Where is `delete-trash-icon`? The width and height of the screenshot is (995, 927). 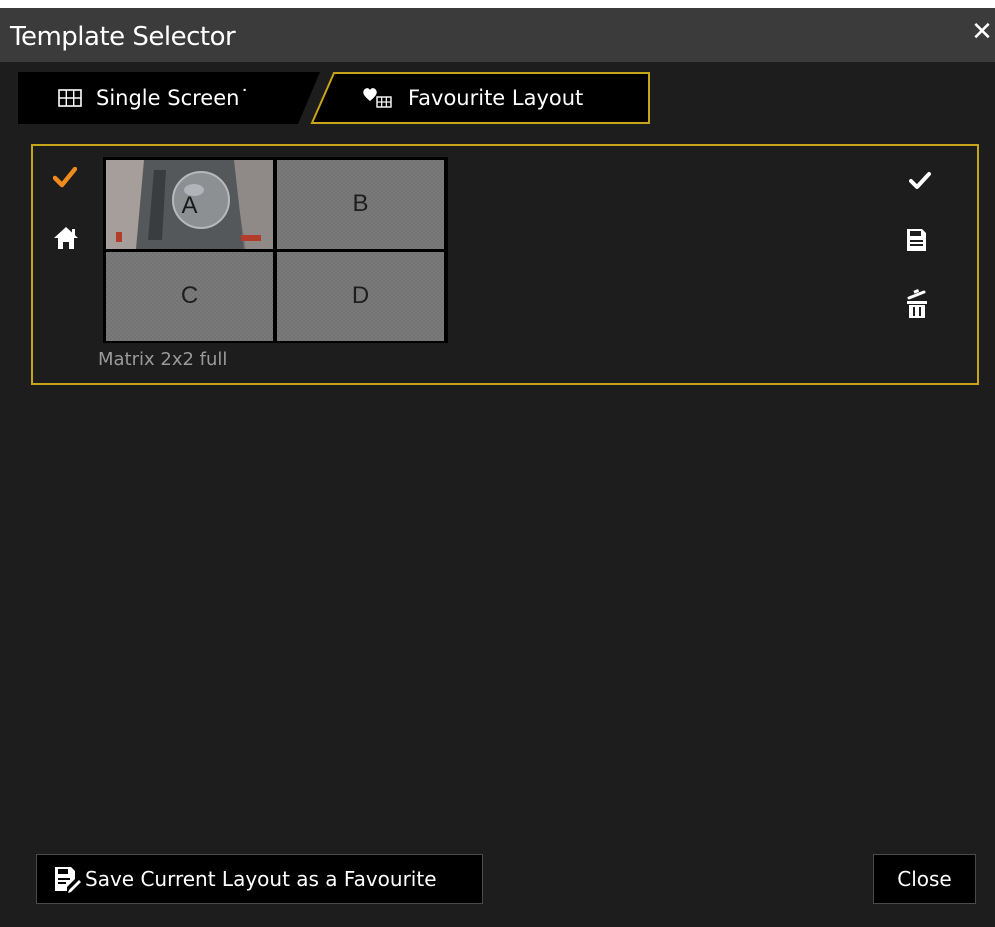
delete-trash-icon is located at coordinates (917, 306).